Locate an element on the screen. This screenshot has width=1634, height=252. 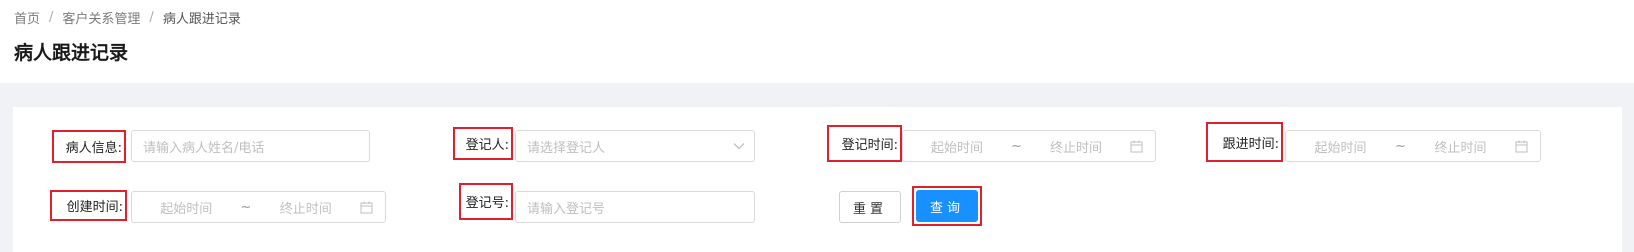
register-no-label: 登记号: is located at coordinates (486, 201).